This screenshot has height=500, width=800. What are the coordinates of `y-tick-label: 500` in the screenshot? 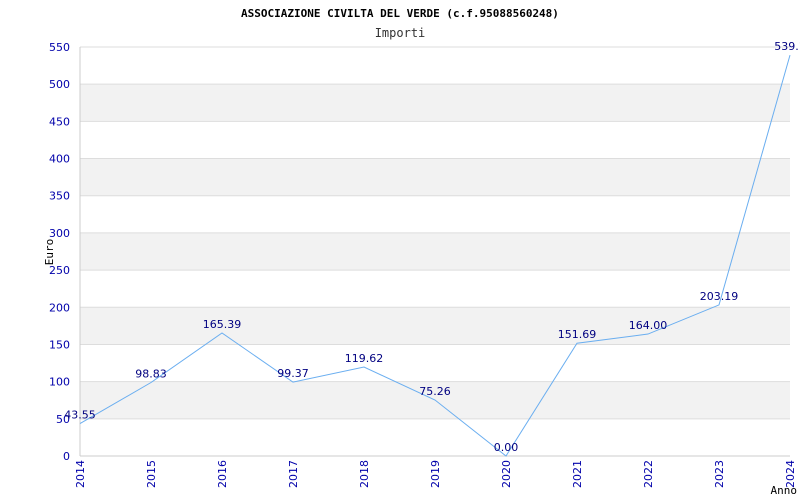 It's located at (59, 84).